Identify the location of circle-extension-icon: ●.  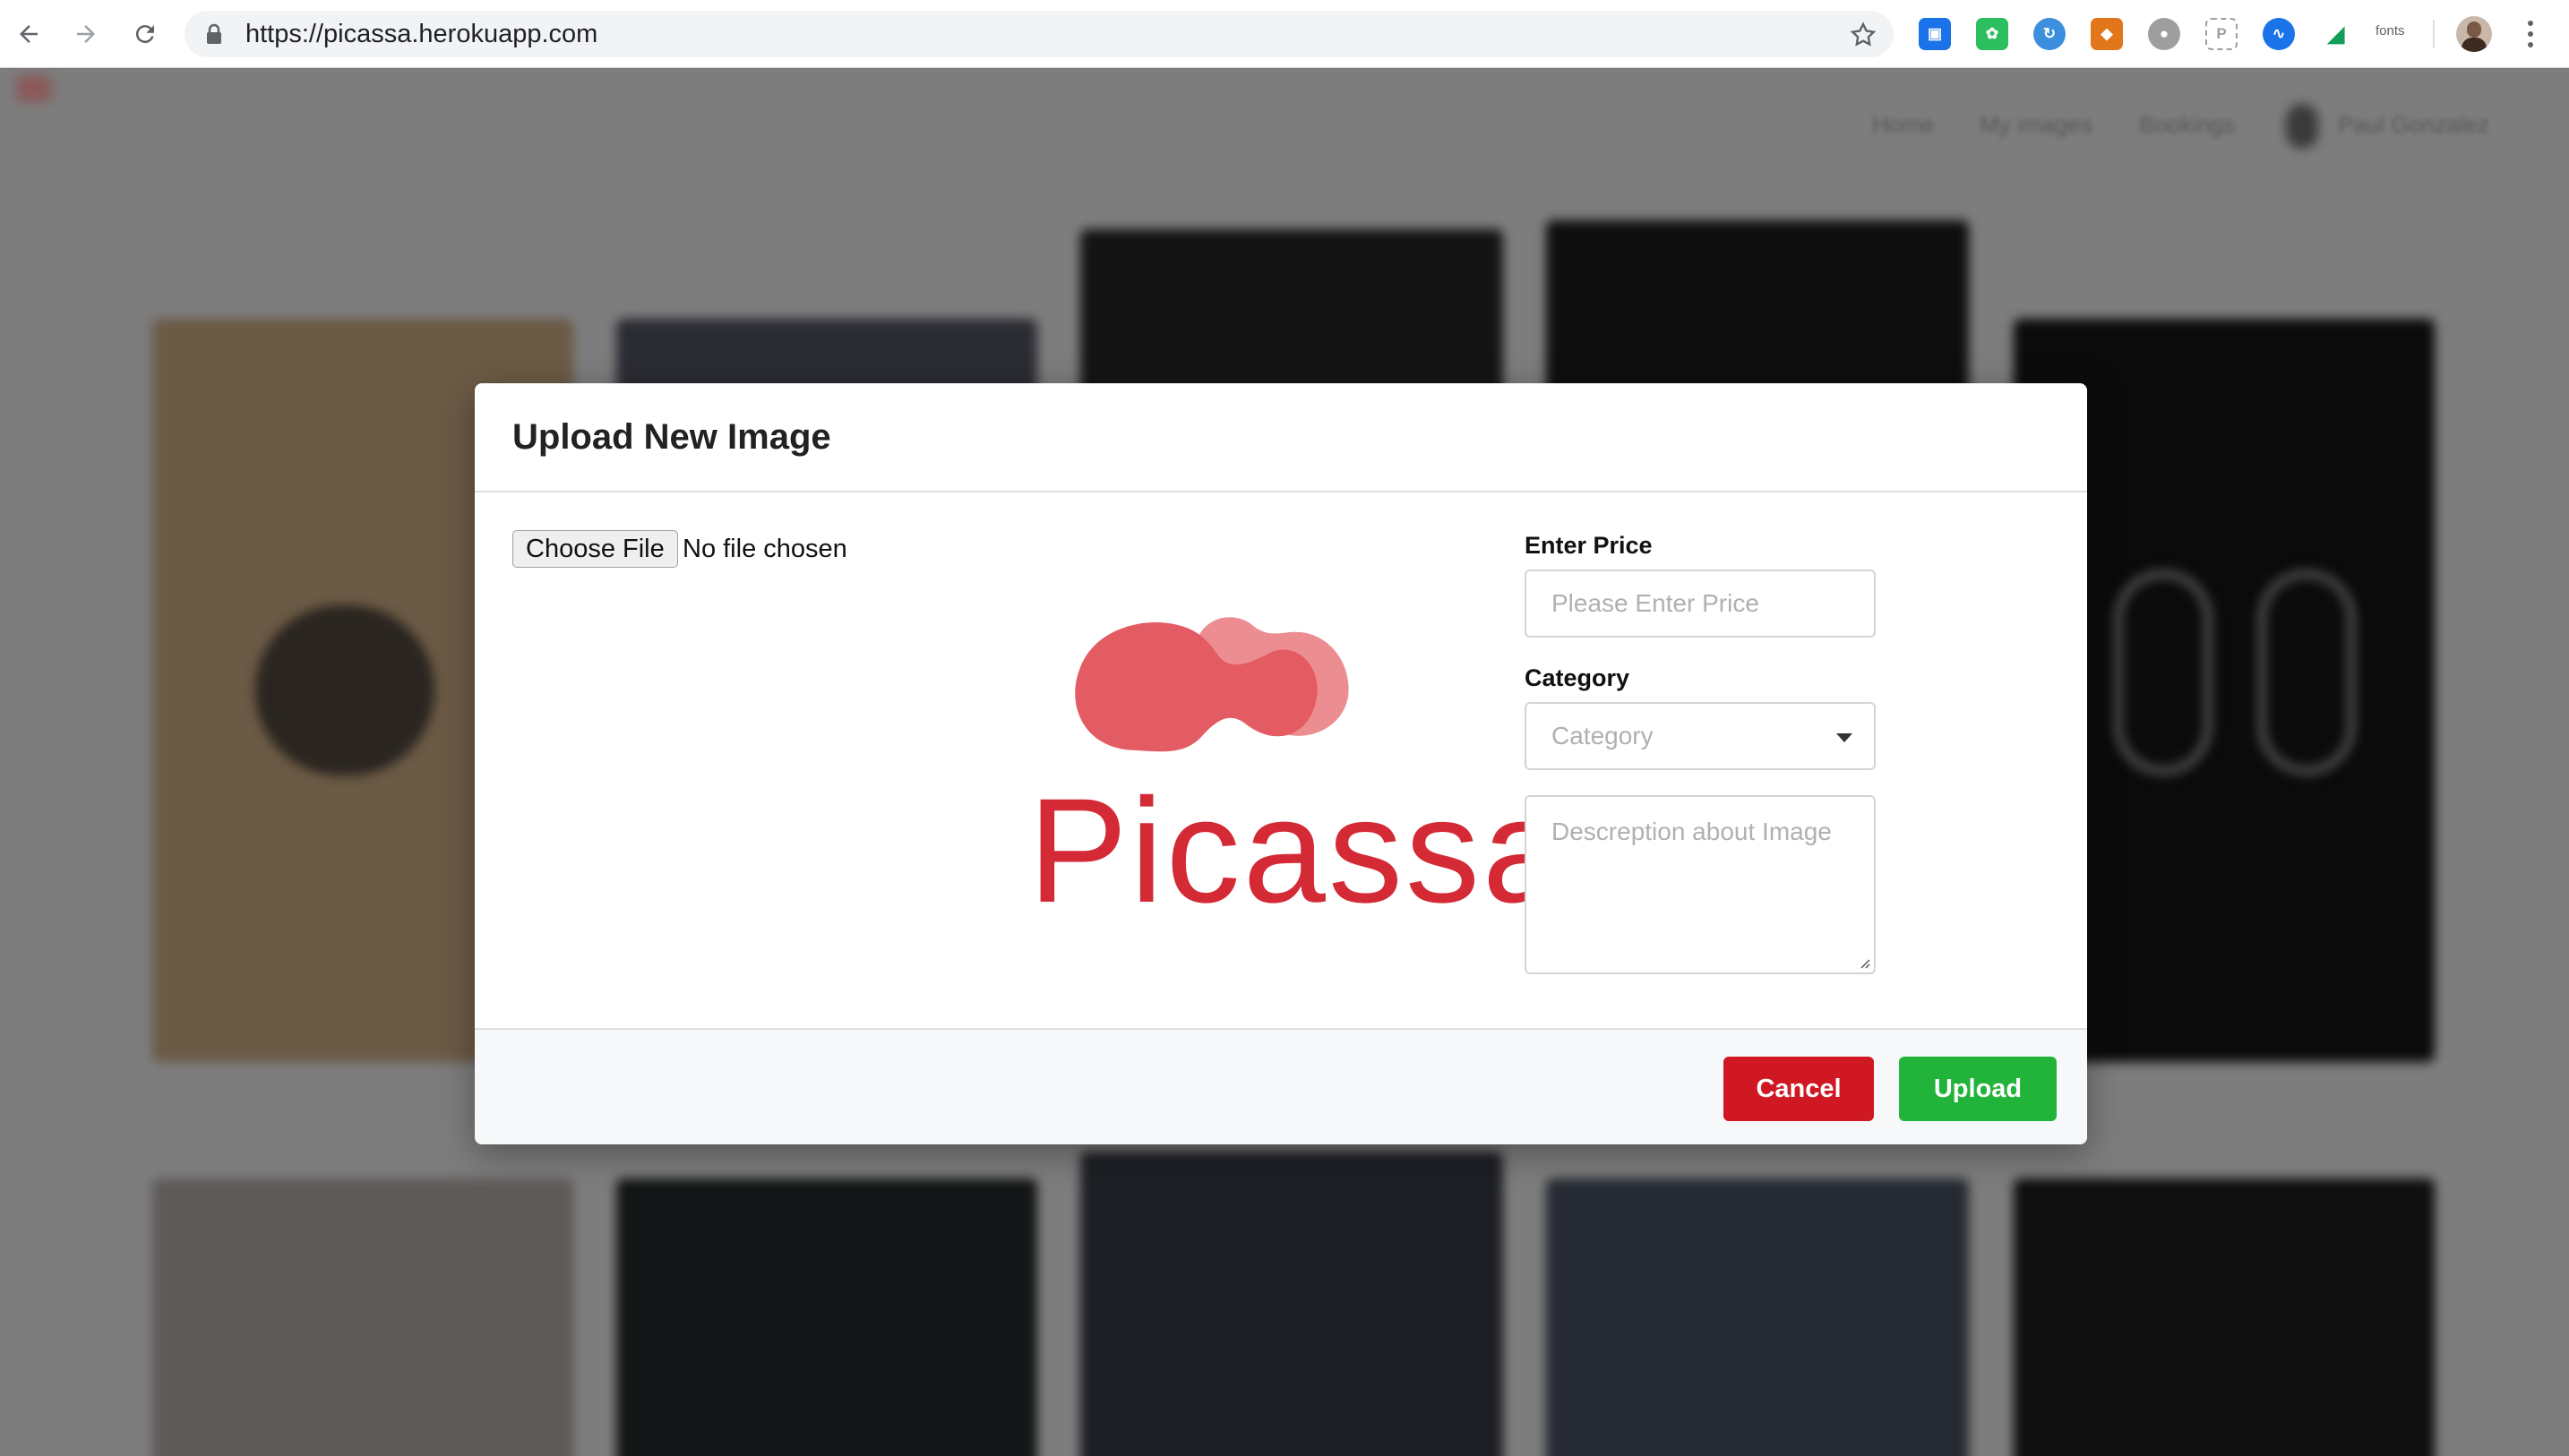
(2164, 34).